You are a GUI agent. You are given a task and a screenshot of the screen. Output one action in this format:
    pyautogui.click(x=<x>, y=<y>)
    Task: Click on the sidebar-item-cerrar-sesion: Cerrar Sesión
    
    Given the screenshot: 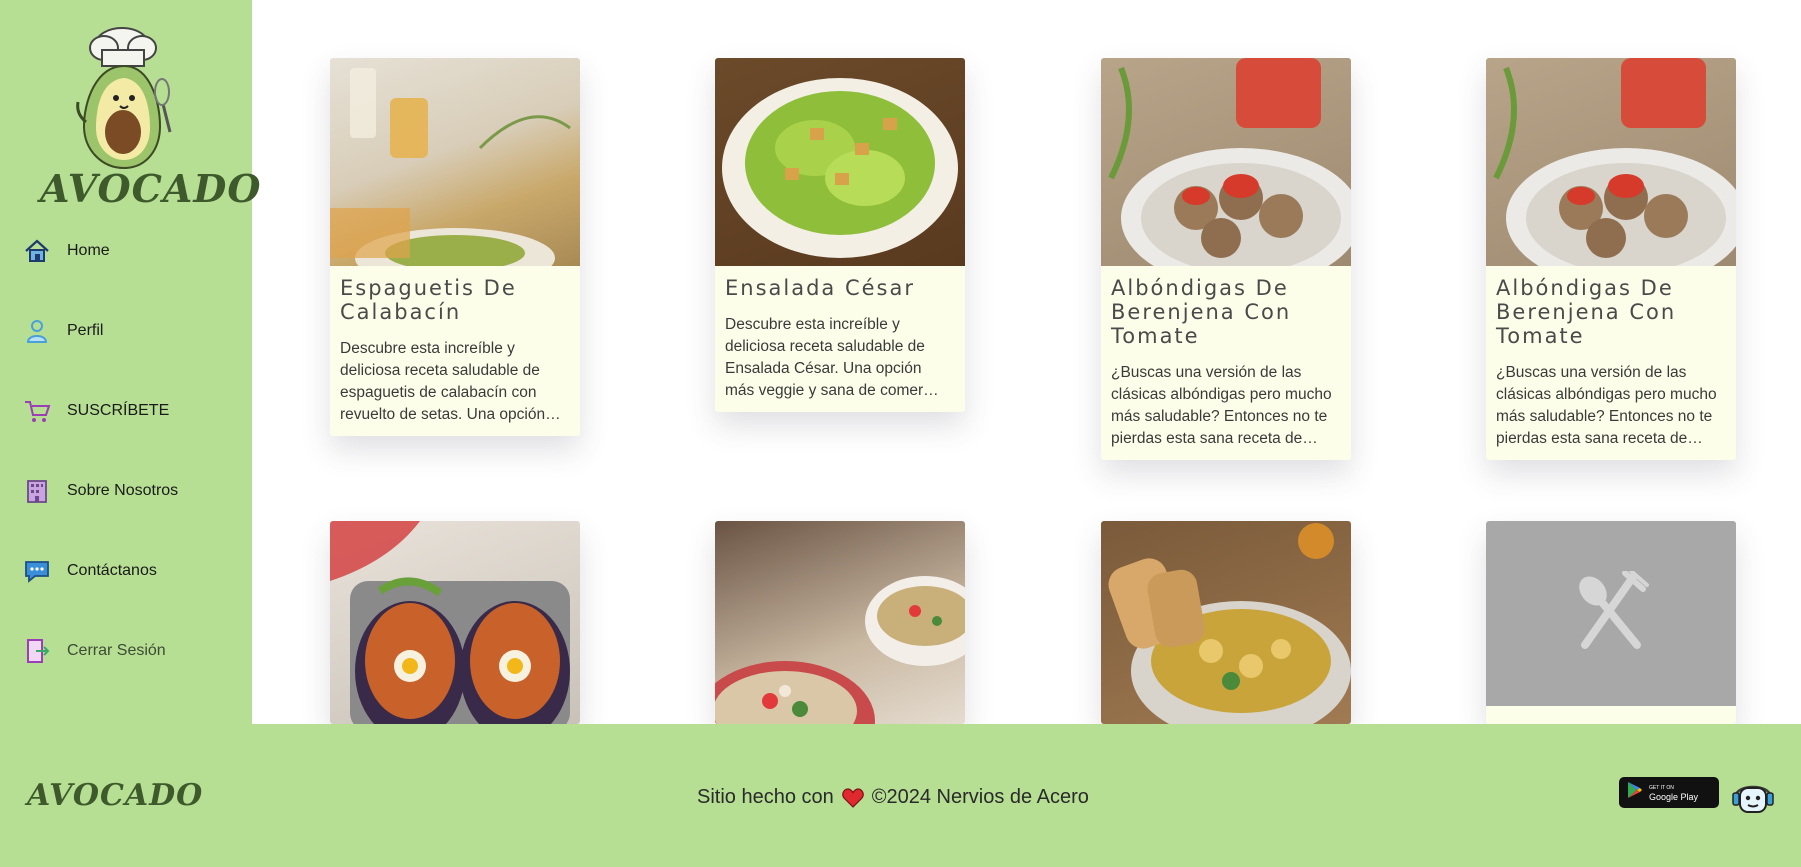 What is the action you would take?
    pyautogui.click(x=132, y=651)
    